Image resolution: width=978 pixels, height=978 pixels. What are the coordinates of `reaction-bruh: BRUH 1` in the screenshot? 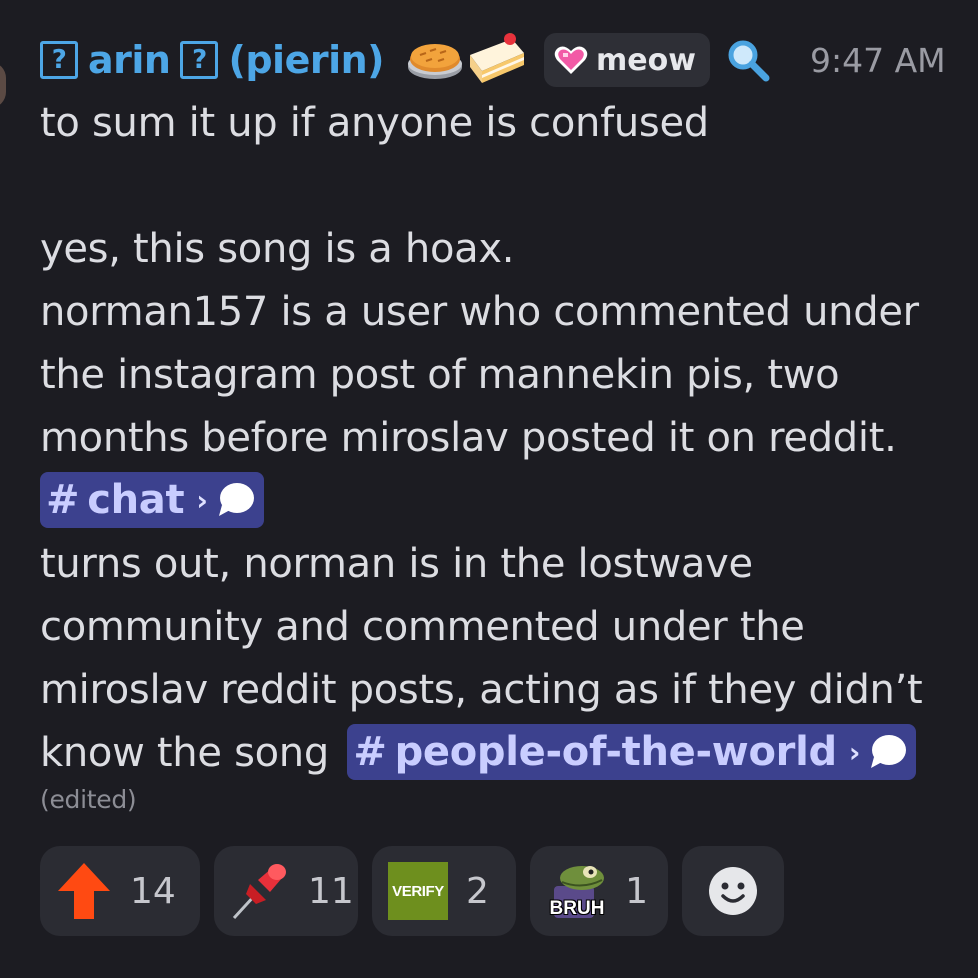 It's located at (599, 891).